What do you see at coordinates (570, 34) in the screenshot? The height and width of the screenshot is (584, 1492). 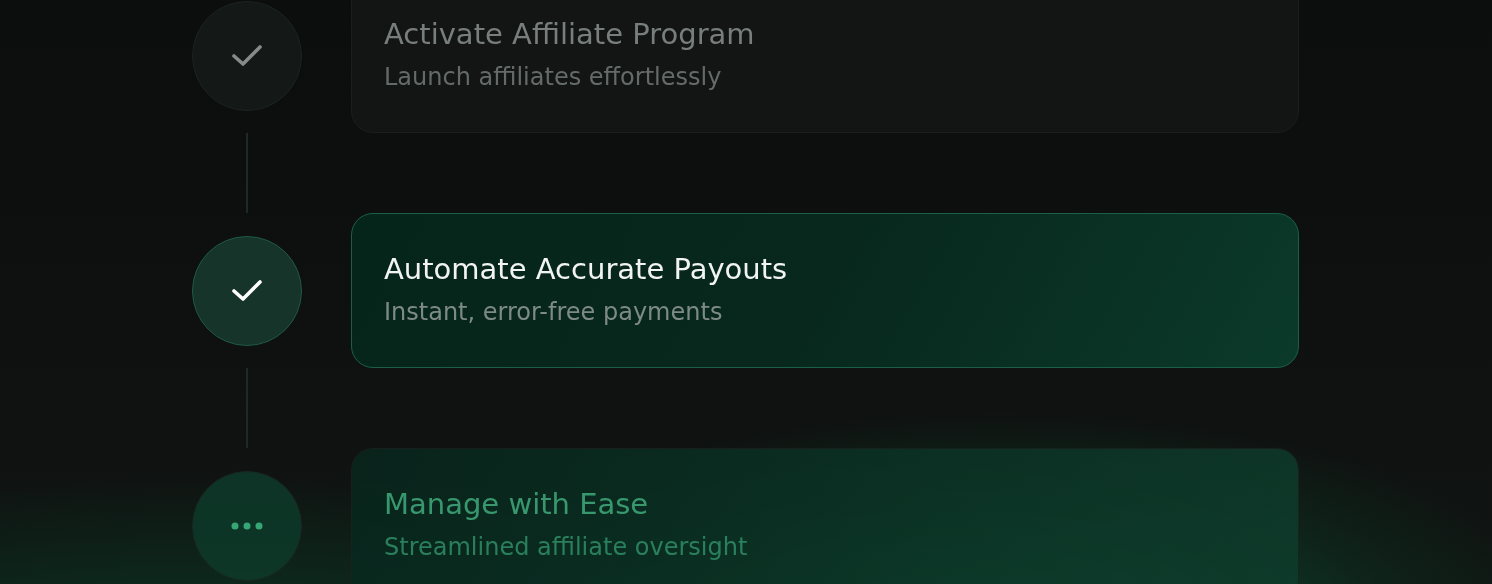 I see `step-title: Activate Affiliate Program` at bounding box center [570, 34].